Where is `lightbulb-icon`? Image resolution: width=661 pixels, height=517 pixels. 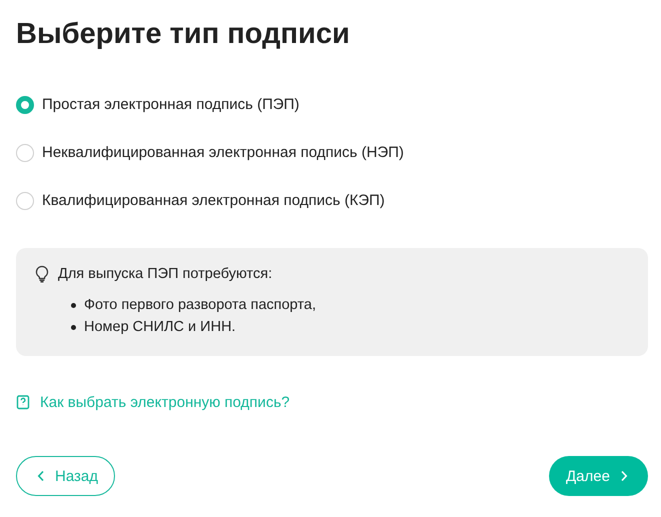
lightbulb-icon is located at coordinates (42, 274).